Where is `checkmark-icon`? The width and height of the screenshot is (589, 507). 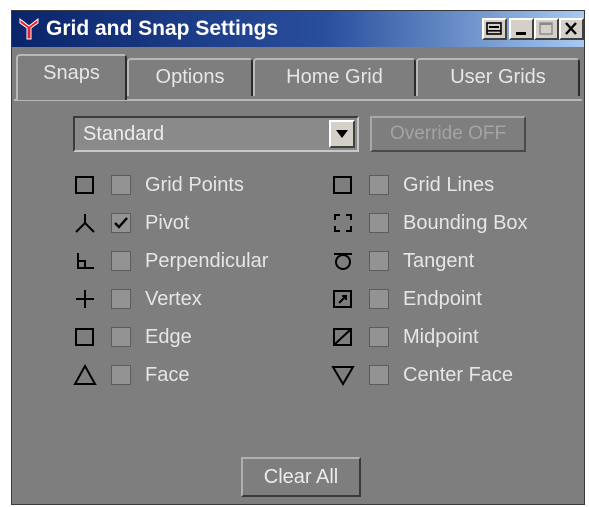
checkmark-icon is located at coordinates (121, 223).